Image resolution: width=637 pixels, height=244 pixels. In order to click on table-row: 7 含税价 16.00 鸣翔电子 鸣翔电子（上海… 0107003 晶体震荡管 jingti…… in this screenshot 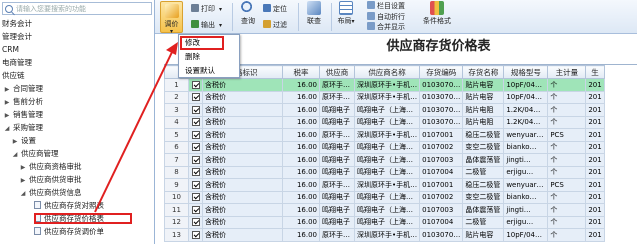, I will do `click(384, 160)`.